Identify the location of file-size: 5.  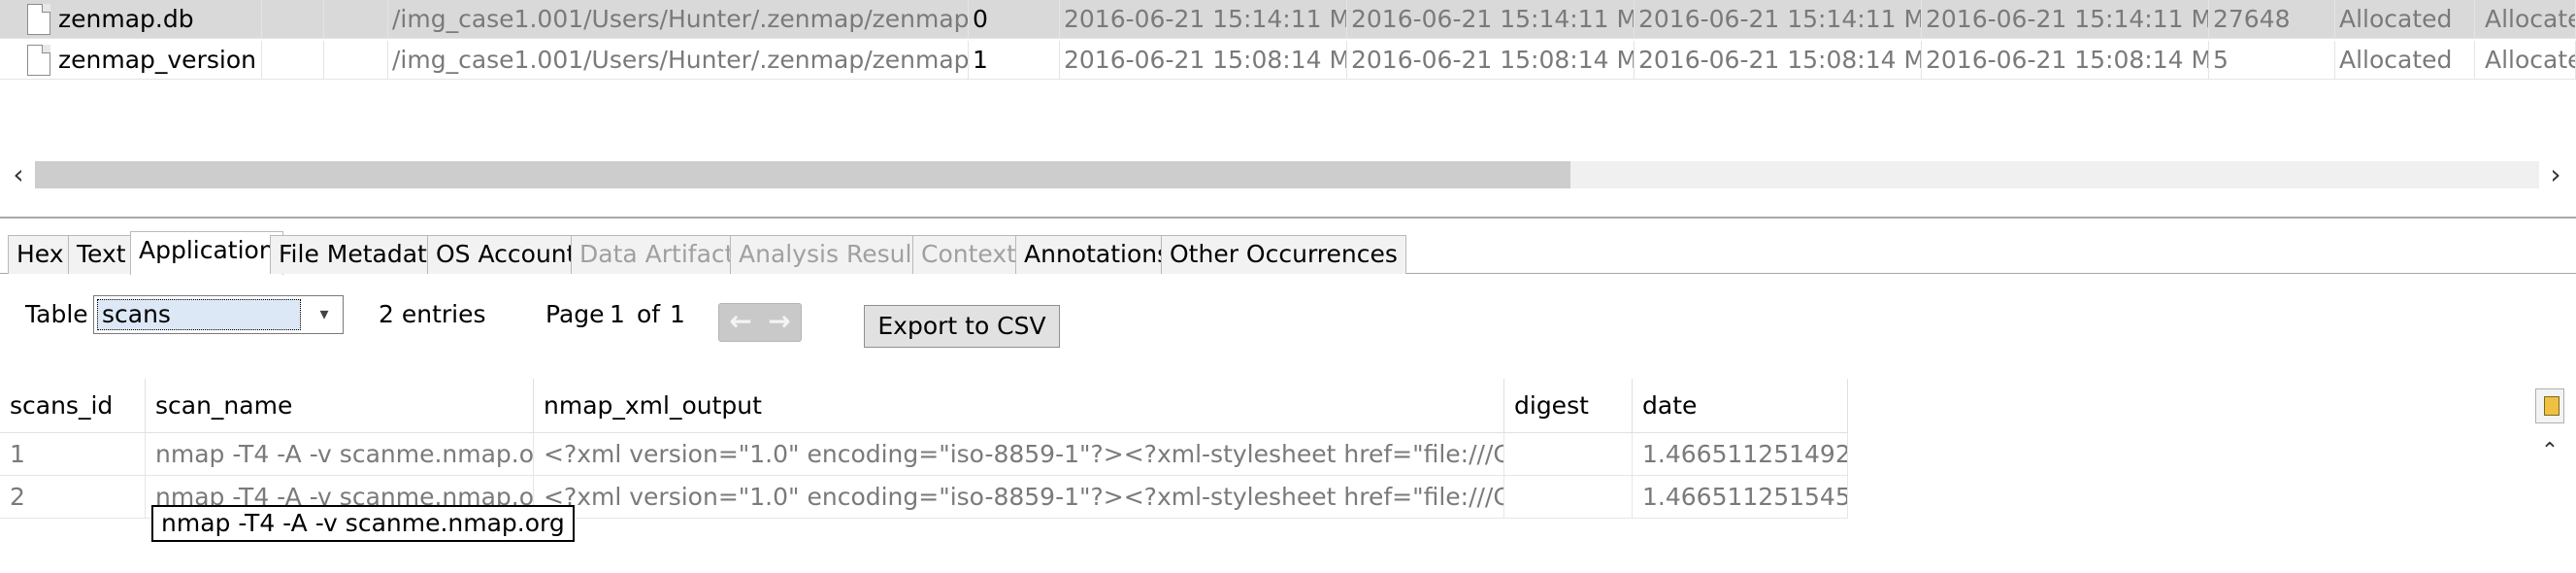
(2274, 60).